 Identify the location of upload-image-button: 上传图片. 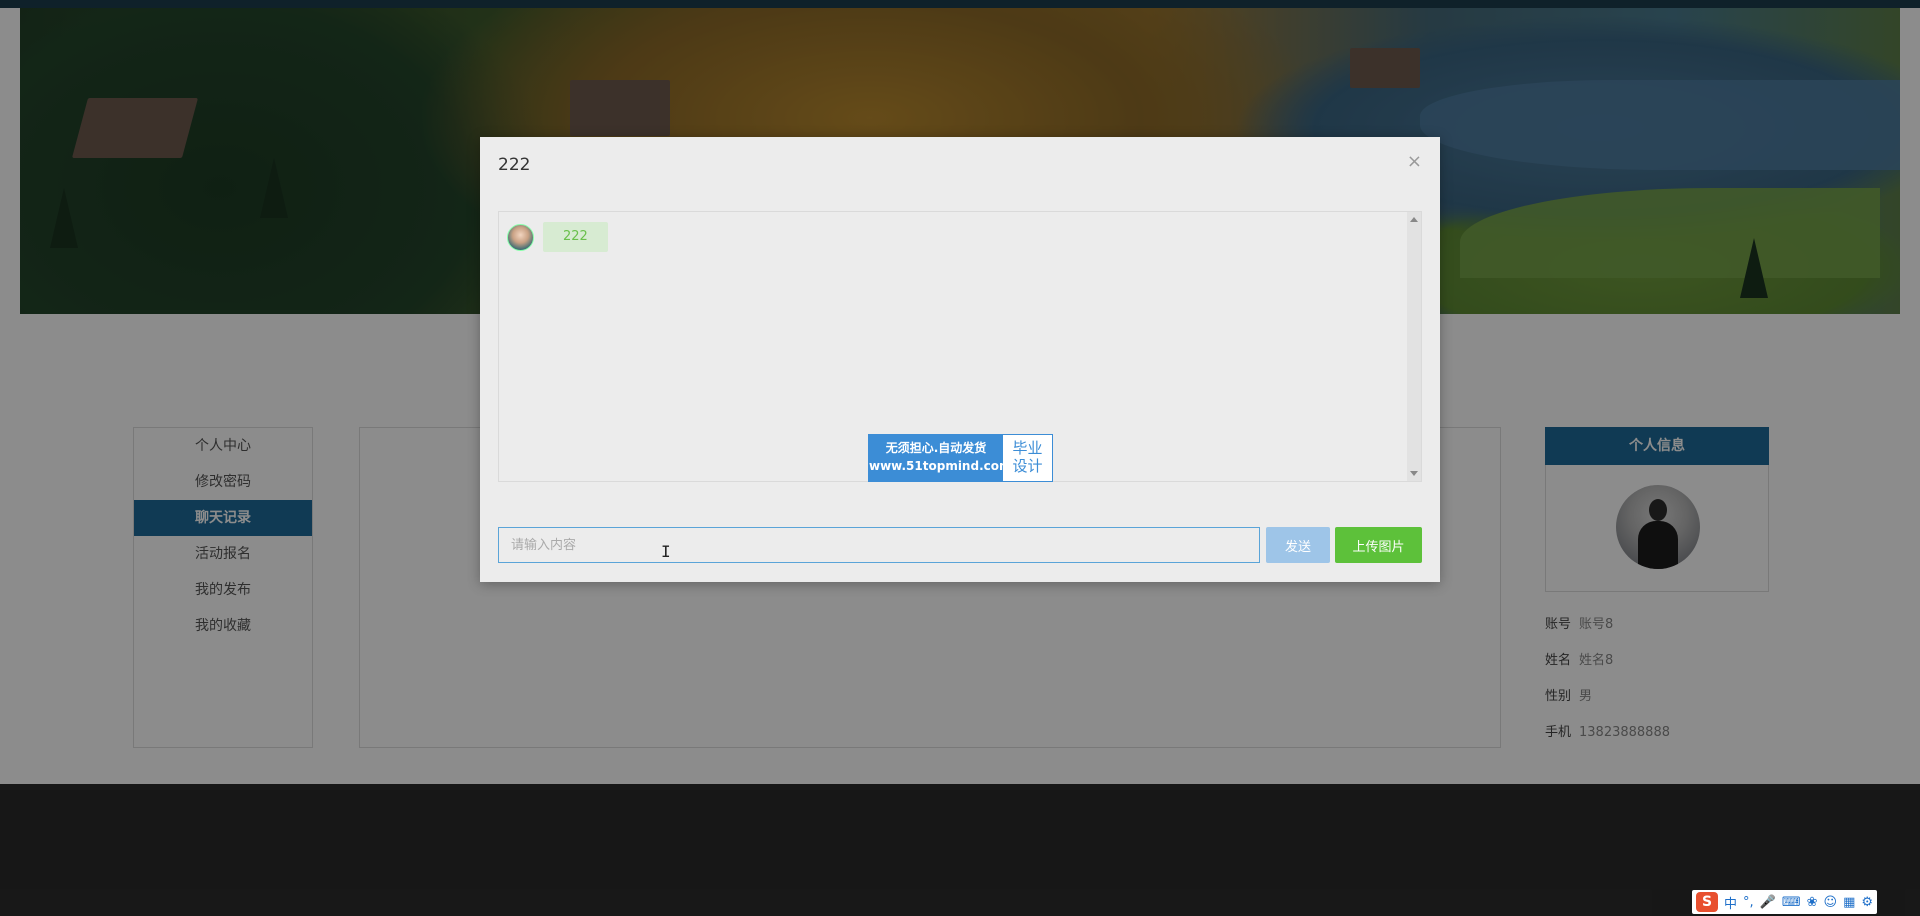
(1378, 545).